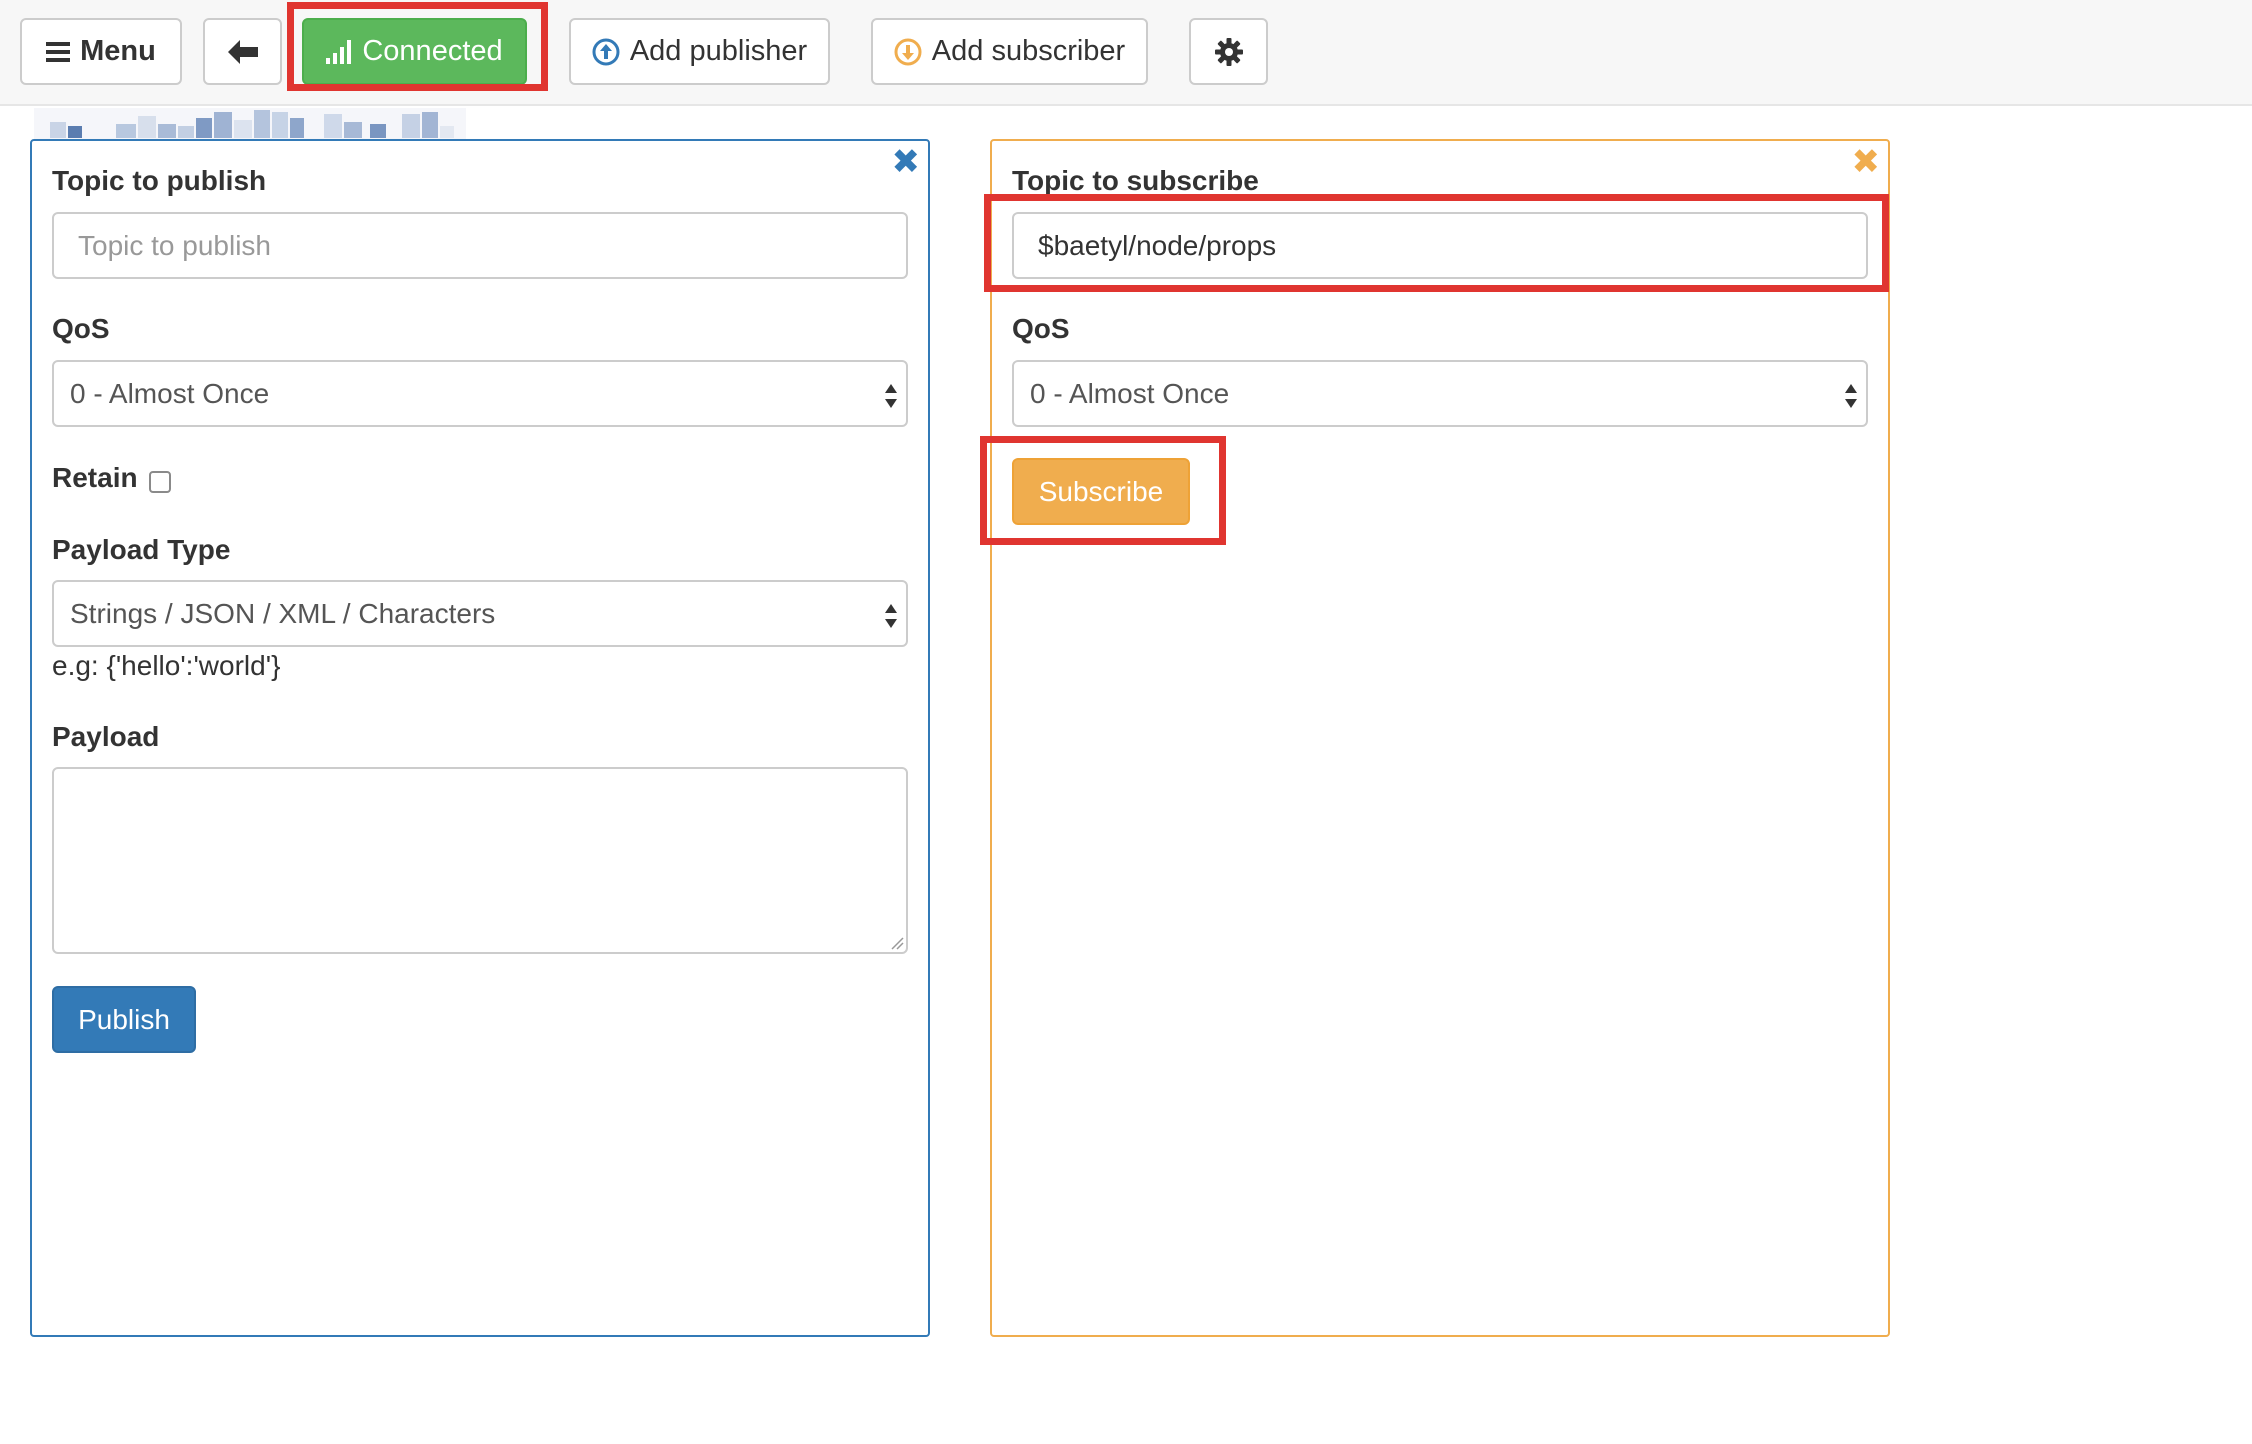 Image resolution: width=2252 pixels, height=1444 pixels. What do you see at coordinates (606, 51) in the screenshot?
I see `circle-arrow-up-icon` at bounding box center [606, 51].